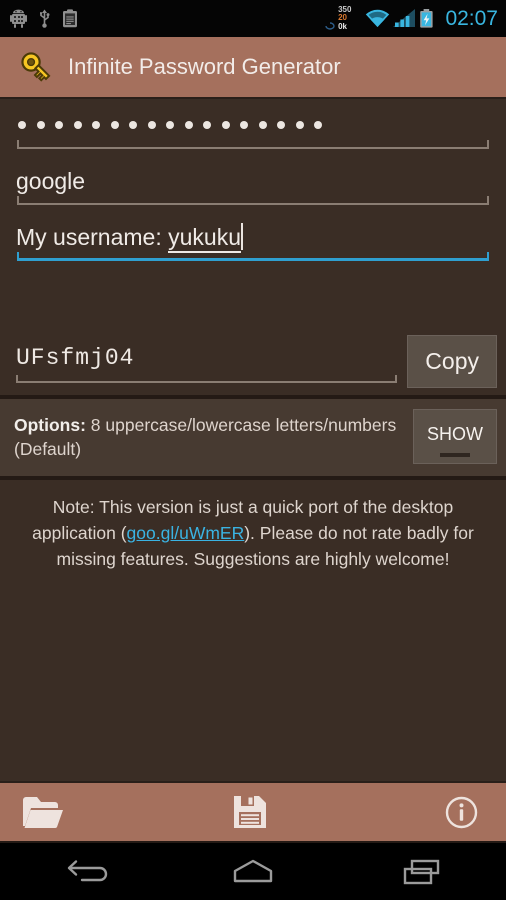 This screenshot has width=506, height=900. What do you see at coordinates (206, 360) in the screenshot?
I see `generated-password-field: UFsfmj04` at bounding box center [206, 360].